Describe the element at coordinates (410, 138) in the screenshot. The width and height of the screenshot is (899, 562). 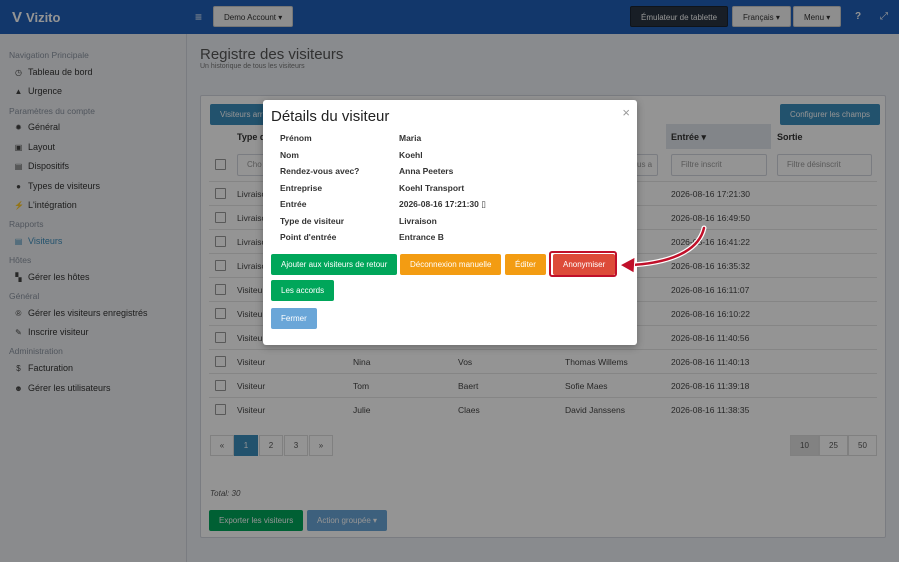
I see `field-value-firstname: Maria` at that location.